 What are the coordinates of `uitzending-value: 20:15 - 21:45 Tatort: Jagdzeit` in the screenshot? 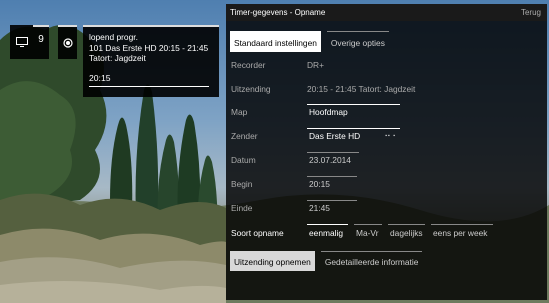 It's located at (361, 89).